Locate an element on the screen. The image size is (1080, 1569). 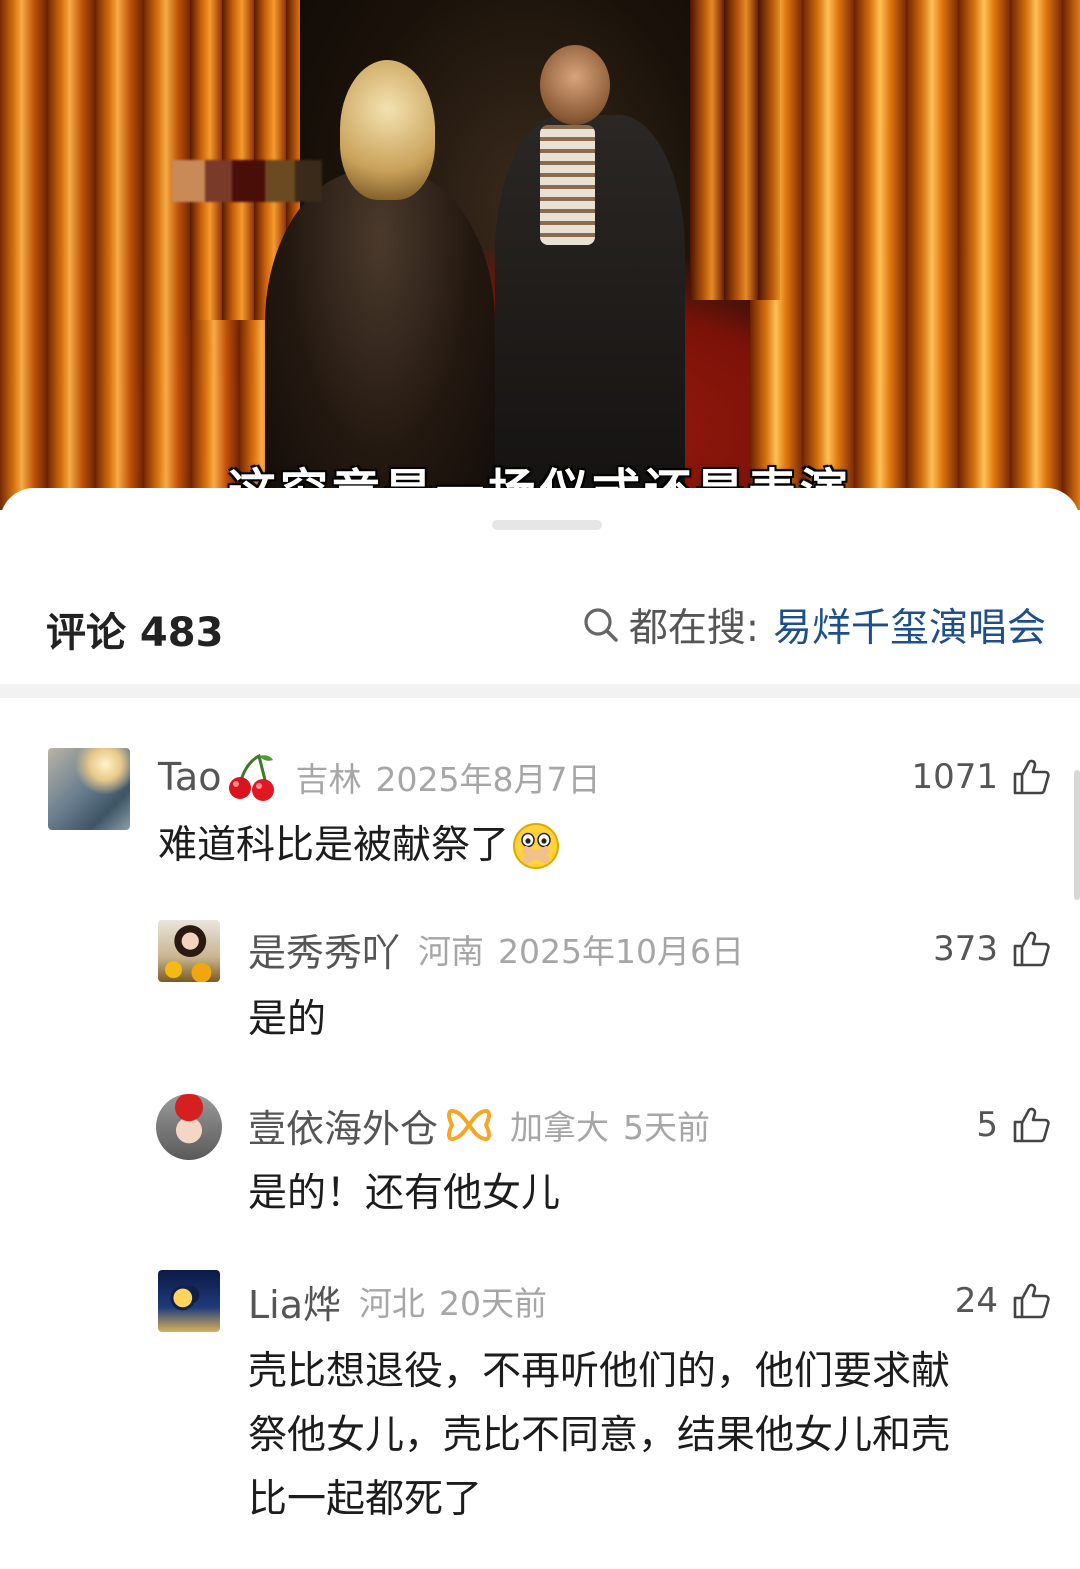
comment-text-row: 难道科比是被献祭了 is located at coordinates (359, 846).